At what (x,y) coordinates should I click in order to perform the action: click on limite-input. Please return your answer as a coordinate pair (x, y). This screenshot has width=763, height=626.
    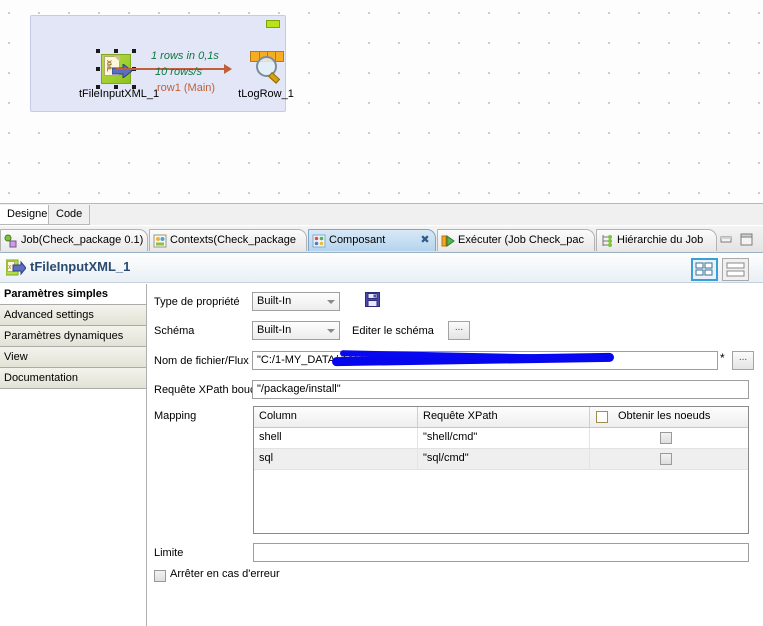
    Looking at the image, I should click on (501, 552).